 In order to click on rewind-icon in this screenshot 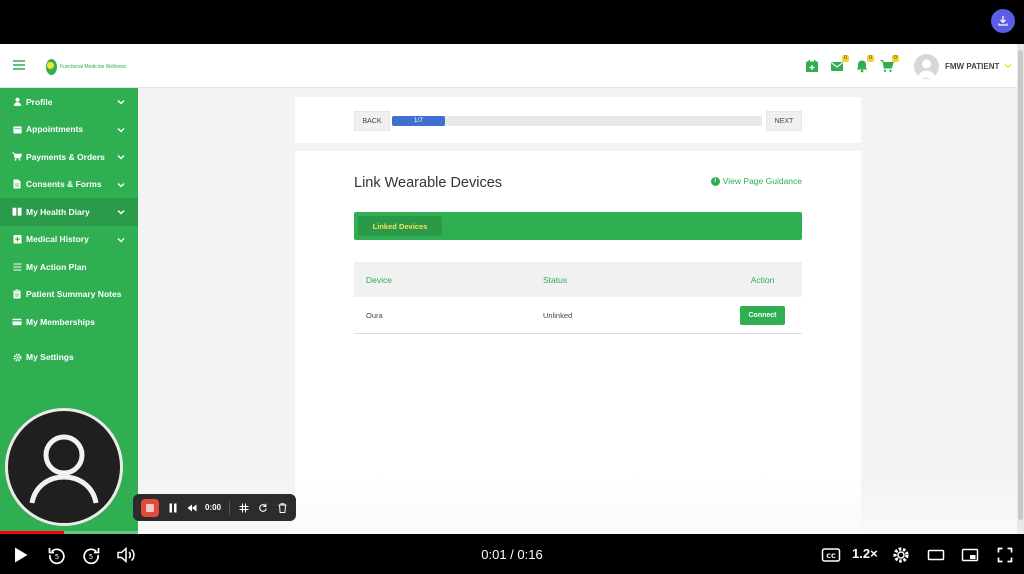, I will do `click(192, 507)`.